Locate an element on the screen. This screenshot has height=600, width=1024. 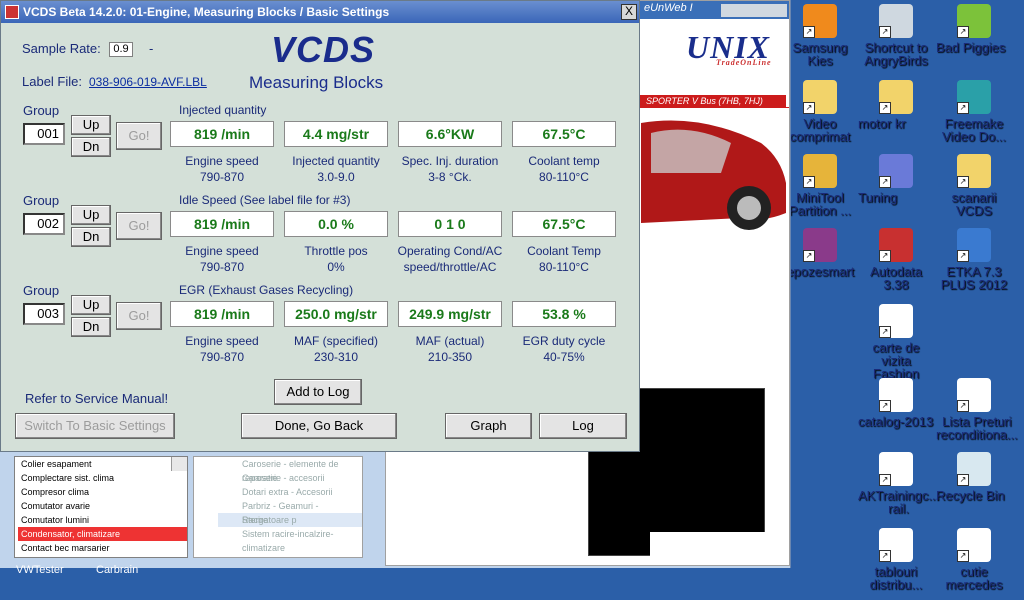
parts-list-item: Condensator, climatizare is located at coordinates (102, 534).